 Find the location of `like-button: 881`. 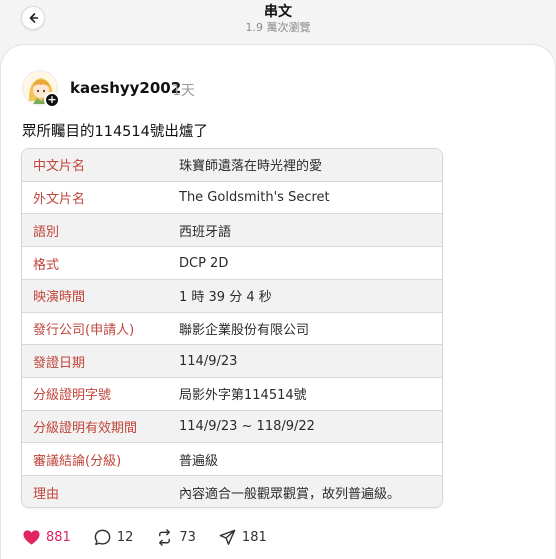

like-button: 881 is located at coordinates (46, 537).